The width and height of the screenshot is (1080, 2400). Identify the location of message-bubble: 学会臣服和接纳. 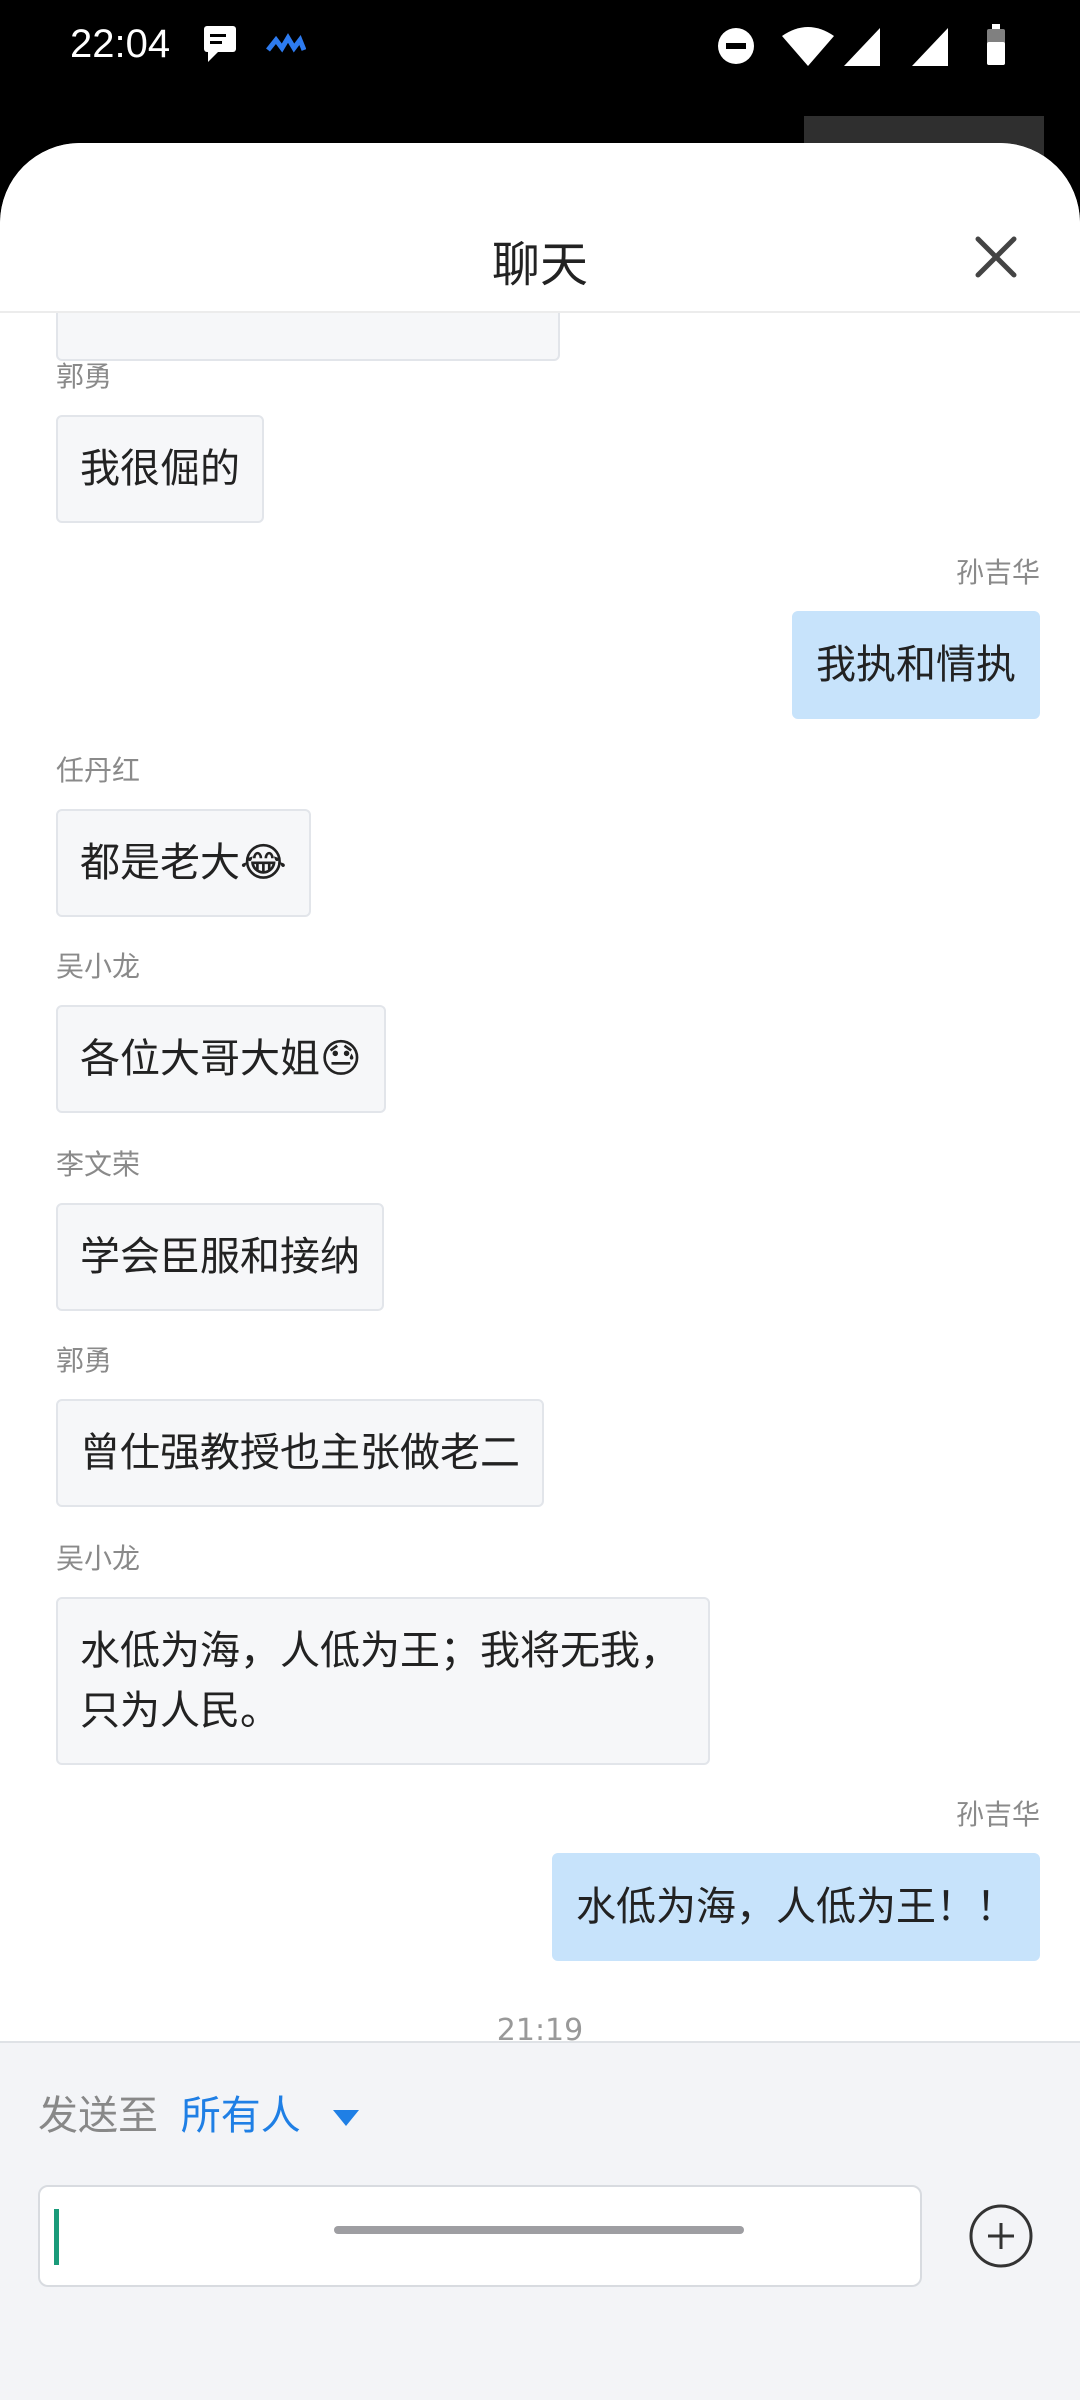
(220, 1257).